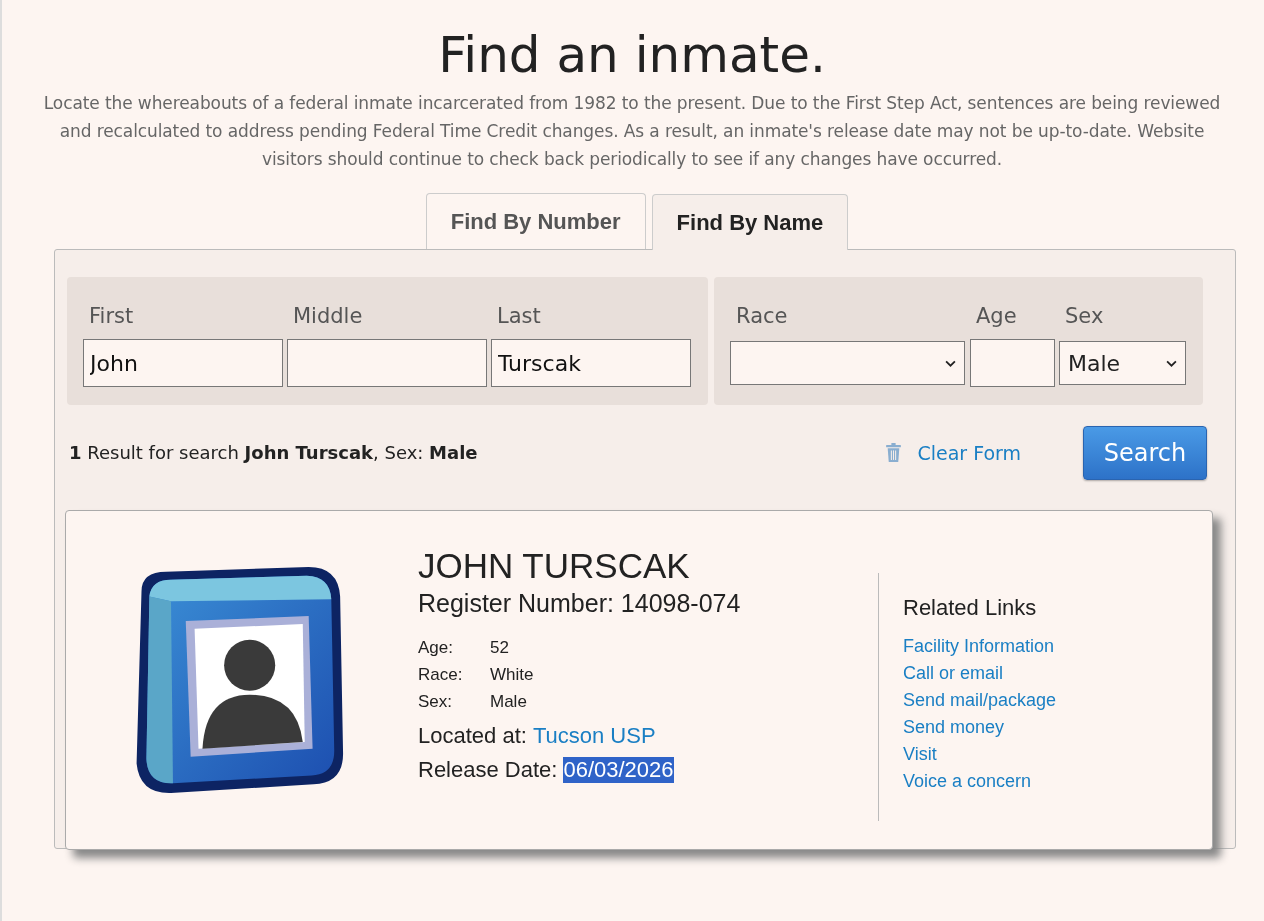  What do you see at coordinates (847, 363) in the screenshot?
I see `select-field` at bounding box center [847, 363].